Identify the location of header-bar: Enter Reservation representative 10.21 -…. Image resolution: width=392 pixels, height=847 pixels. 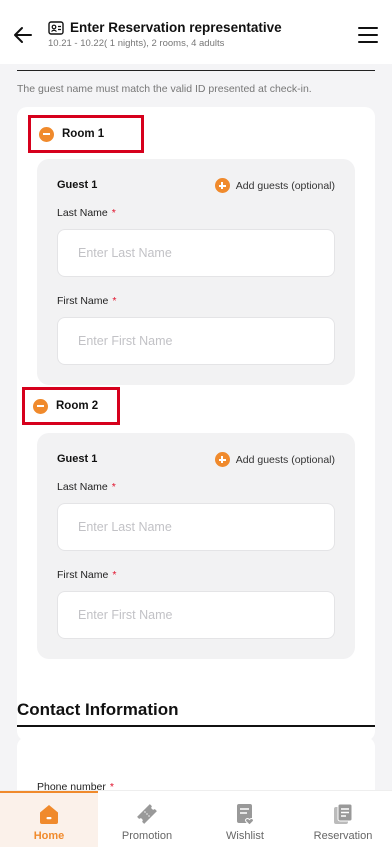
(196, 32).